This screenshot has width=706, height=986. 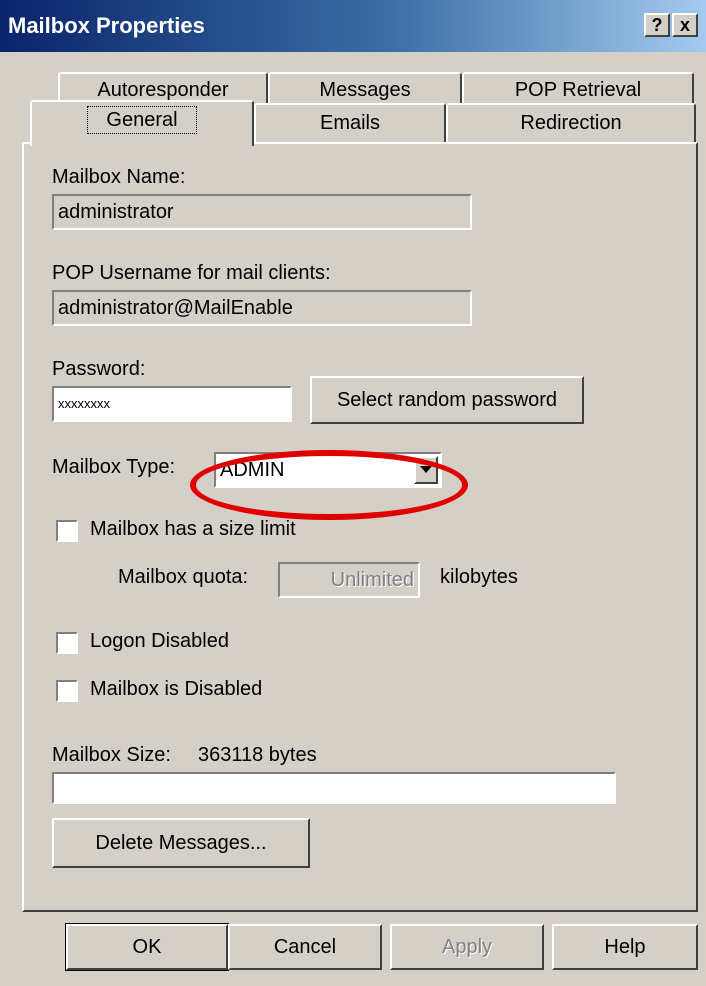 I want to click on help-button: Help, so click(x=625, y=947).